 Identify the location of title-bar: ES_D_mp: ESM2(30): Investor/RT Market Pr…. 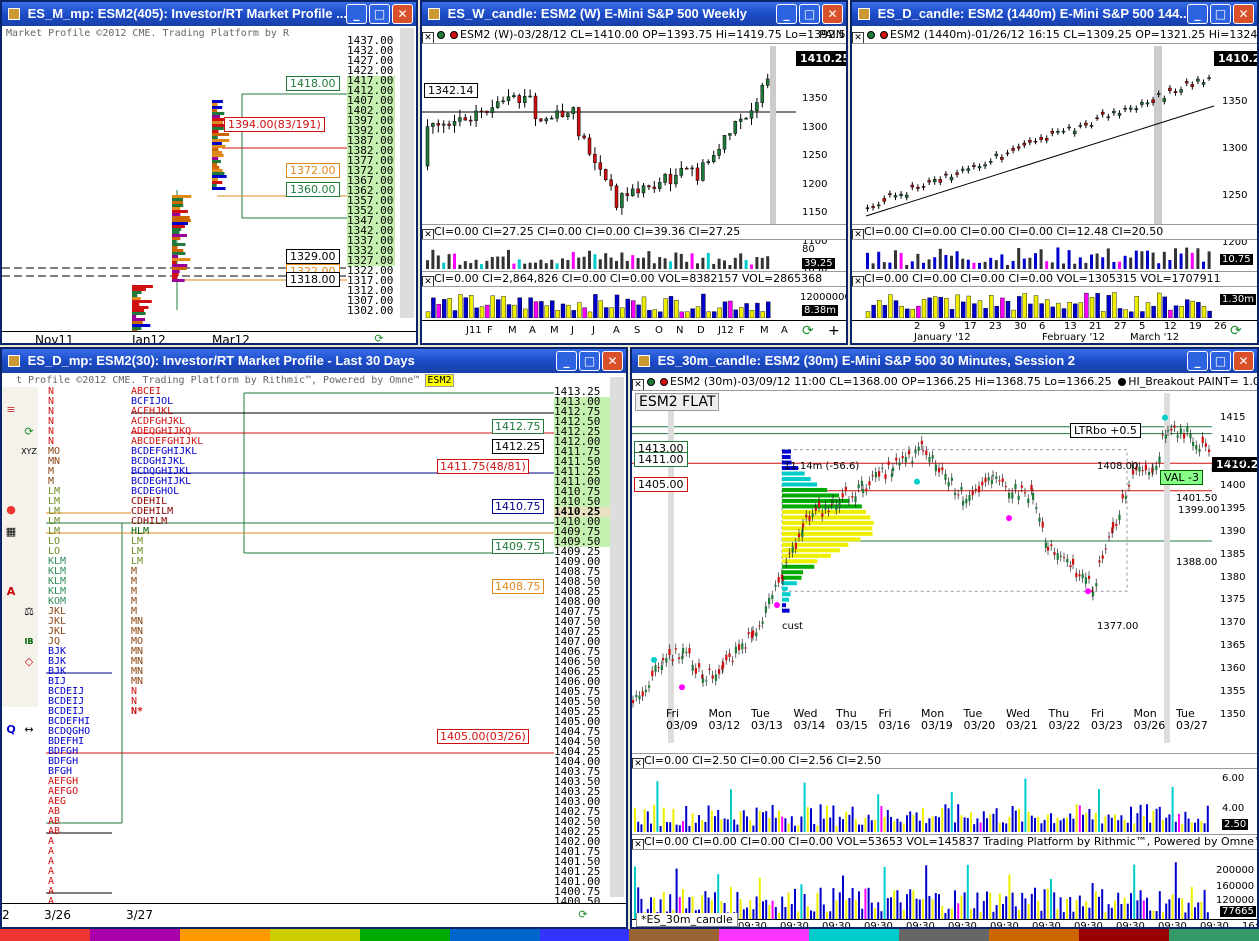
(314, 361).